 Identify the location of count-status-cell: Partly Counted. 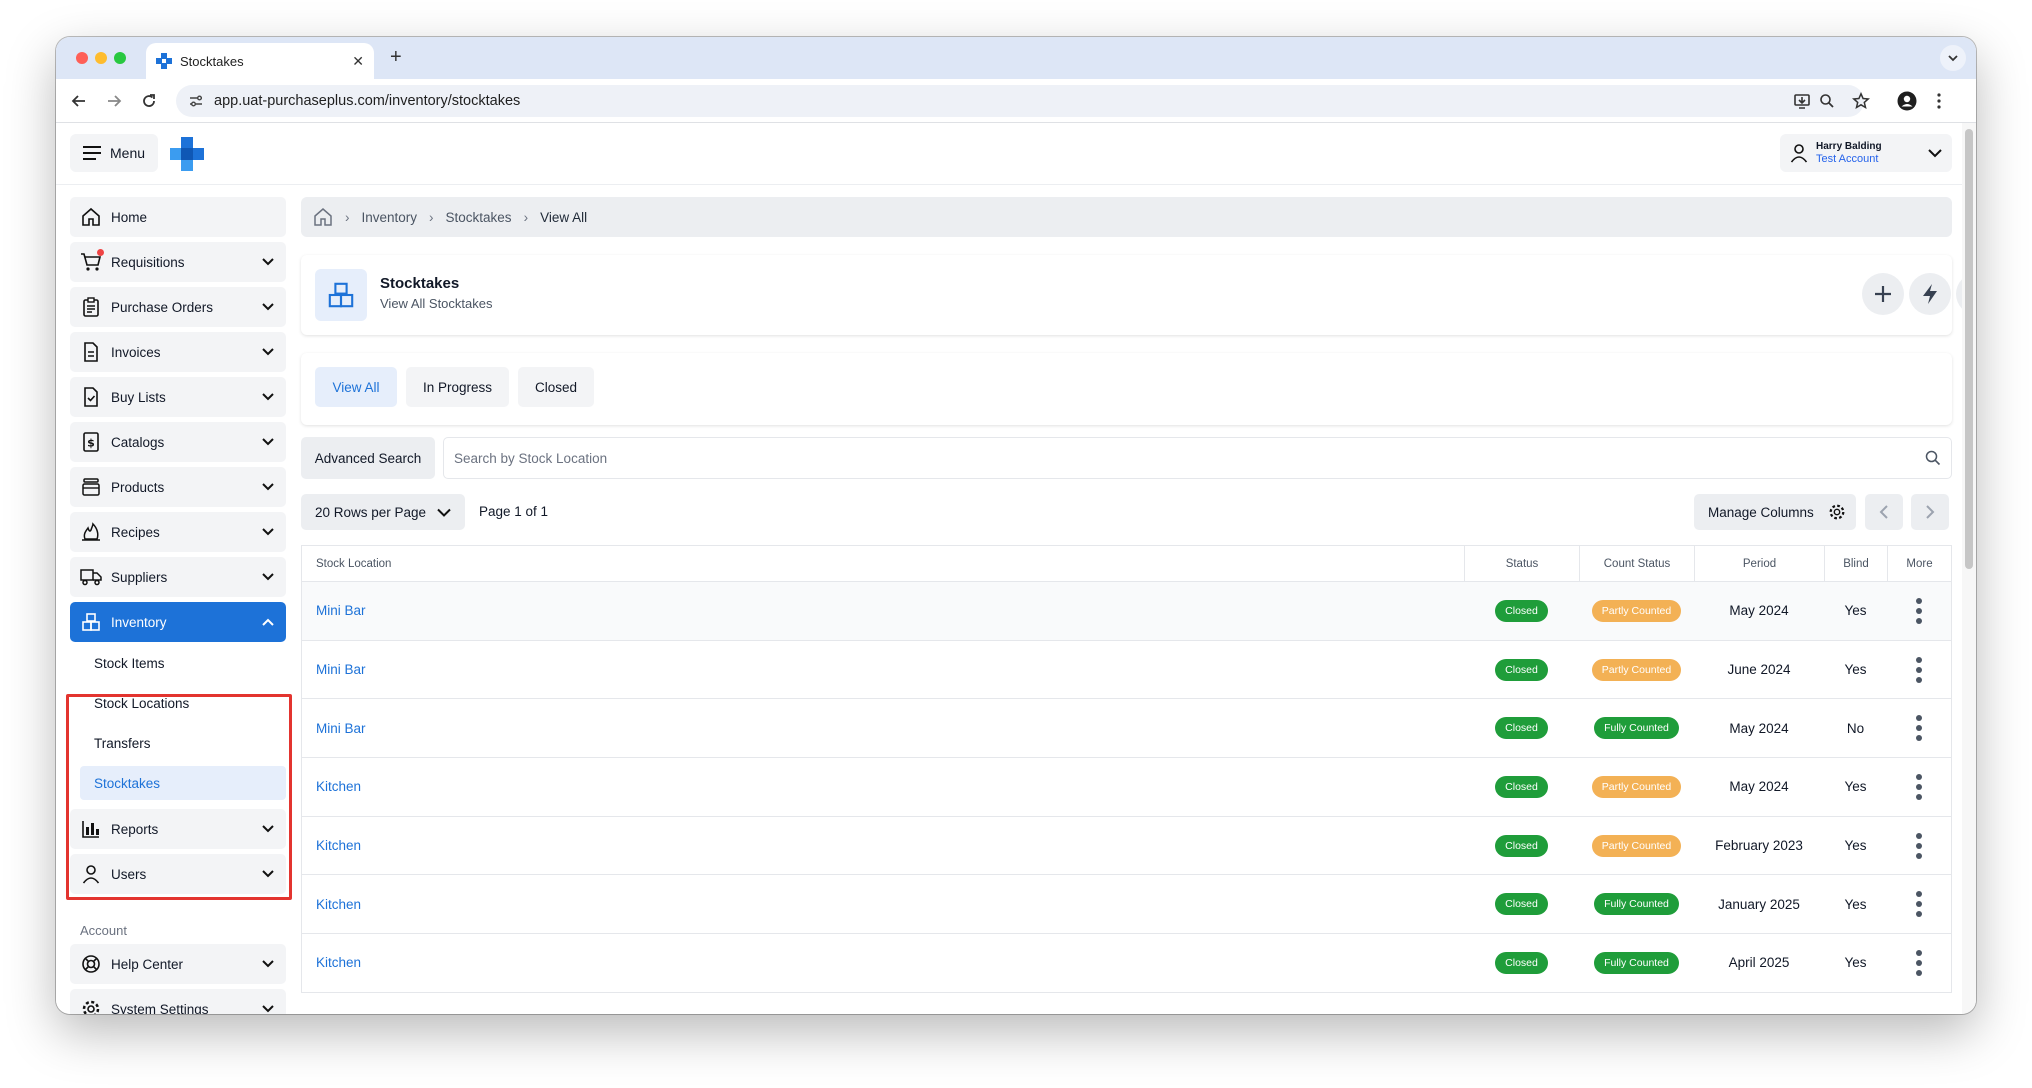
(1636, 787).